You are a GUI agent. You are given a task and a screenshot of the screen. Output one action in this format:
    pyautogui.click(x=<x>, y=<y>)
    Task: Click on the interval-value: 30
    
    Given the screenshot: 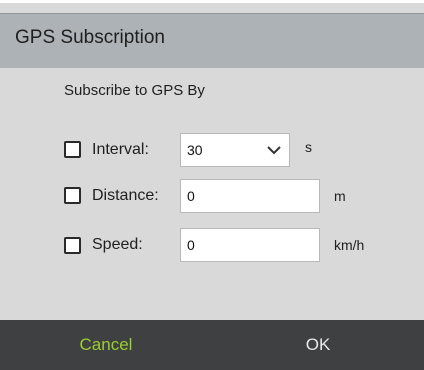 What is the action you would take?
    pyautogui.click(x=195, y=150)
    